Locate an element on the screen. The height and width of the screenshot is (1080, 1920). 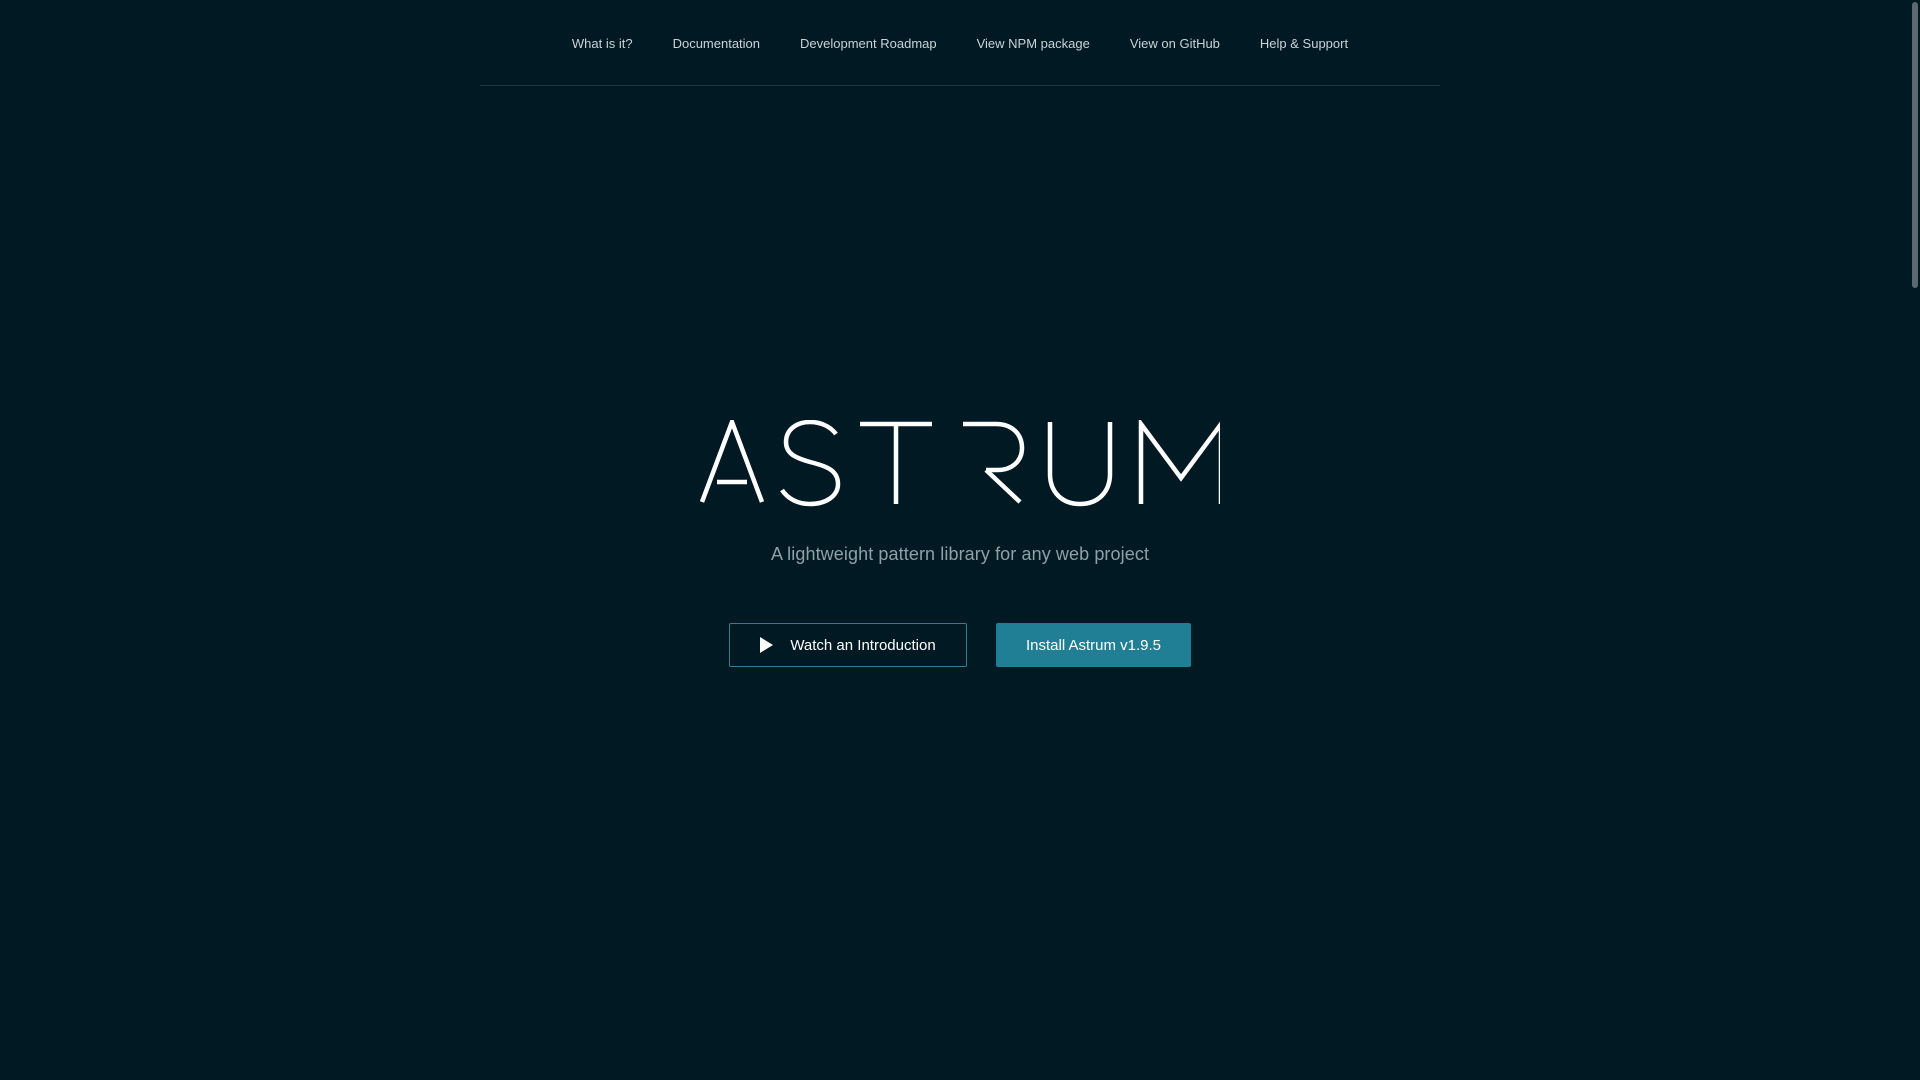
nav-link-help: Help & Support is located at coordinates (1304, 44).